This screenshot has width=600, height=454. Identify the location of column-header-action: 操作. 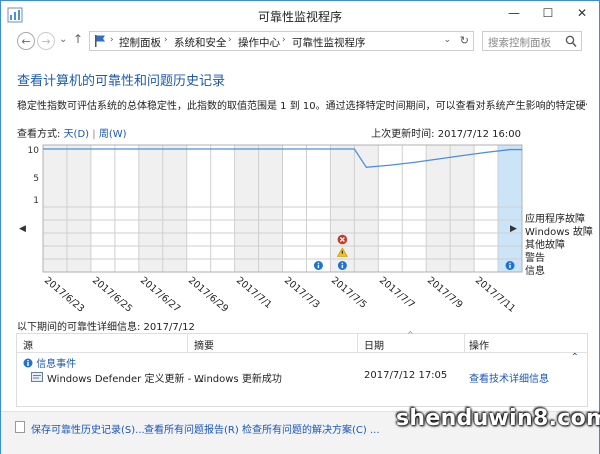
(479, 344).